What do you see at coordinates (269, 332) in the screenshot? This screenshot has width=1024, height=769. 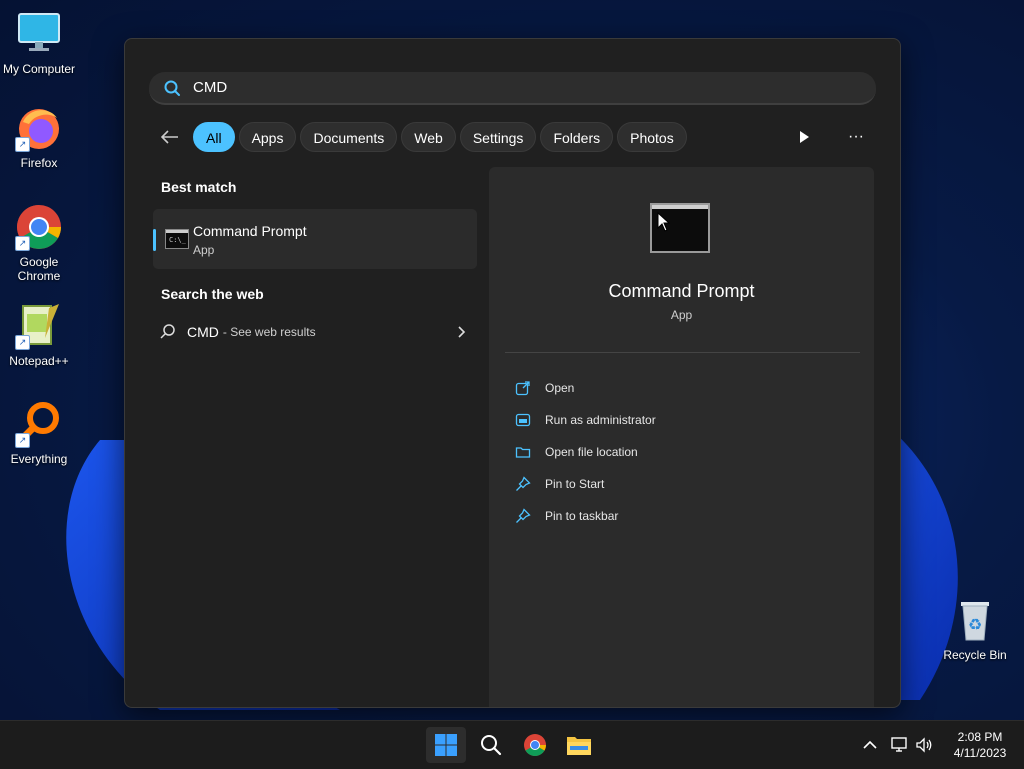 I see `web-hint: - See web results` at bounding box center [269, 332].